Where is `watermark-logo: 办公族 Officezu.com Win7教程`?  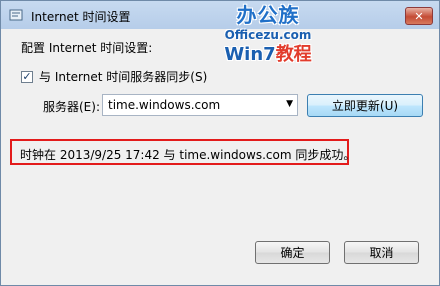 watermark-logo: 办公族 Officezu.com Win7教程 is located at coordinates (268, 39).